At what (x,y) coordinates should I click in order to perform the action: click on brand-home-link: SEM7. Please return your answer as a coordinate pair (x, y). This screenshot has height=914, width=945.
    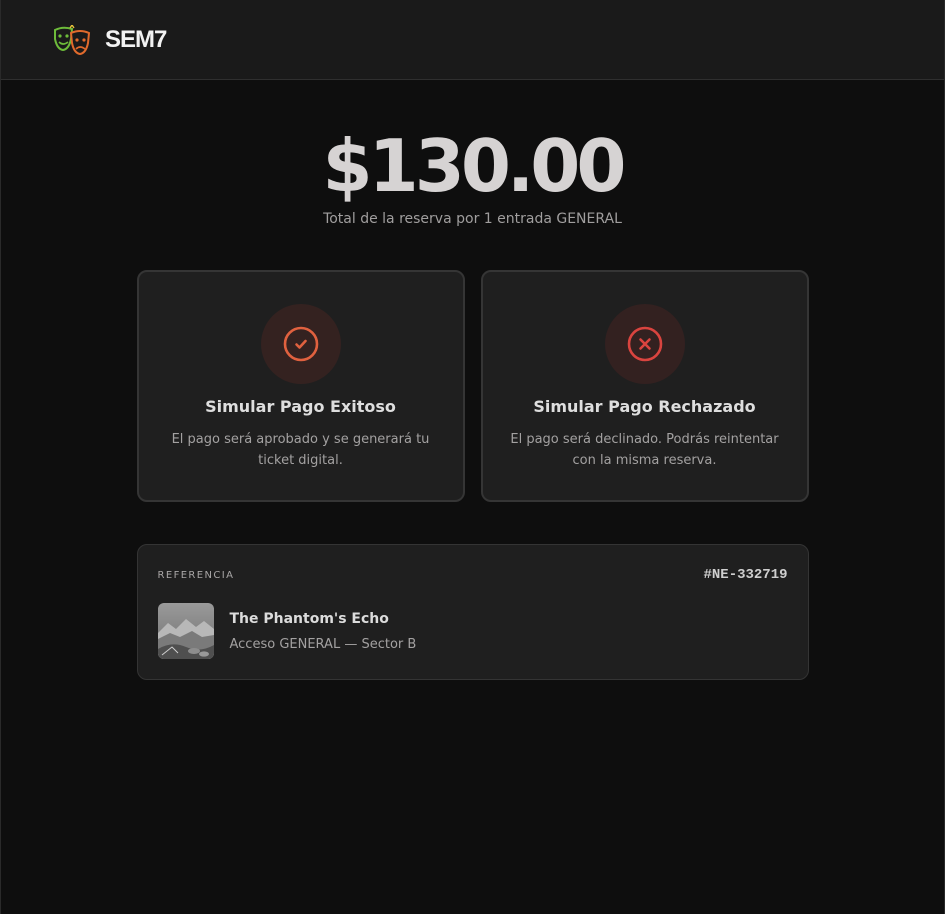
    Looking at the image, I should click on (110, 39).